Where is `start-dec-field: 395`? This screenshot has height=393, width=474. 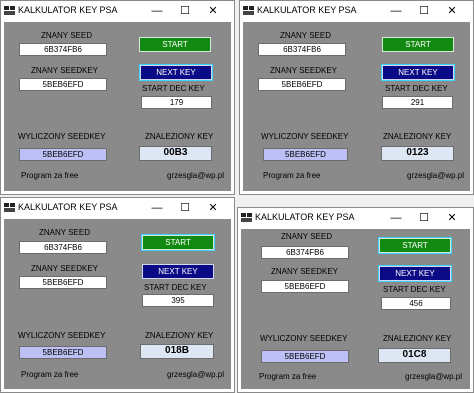 start-dec-field: 395 is located at coordinates (178, 300).